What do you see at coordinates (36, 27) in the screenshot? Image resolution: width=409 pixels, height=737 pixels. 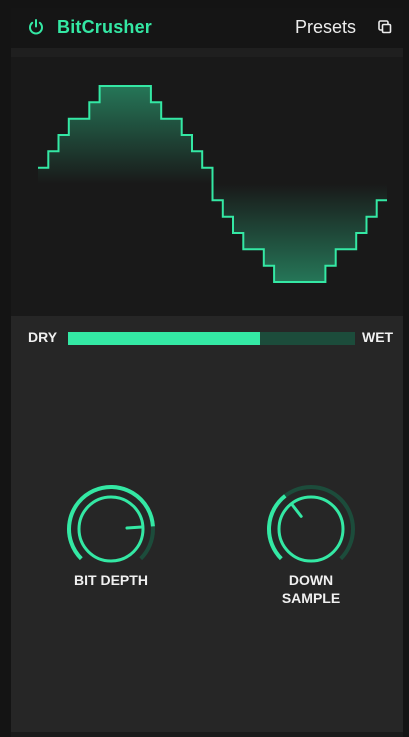 I see `power-icon` at bounding box center [36, 27].